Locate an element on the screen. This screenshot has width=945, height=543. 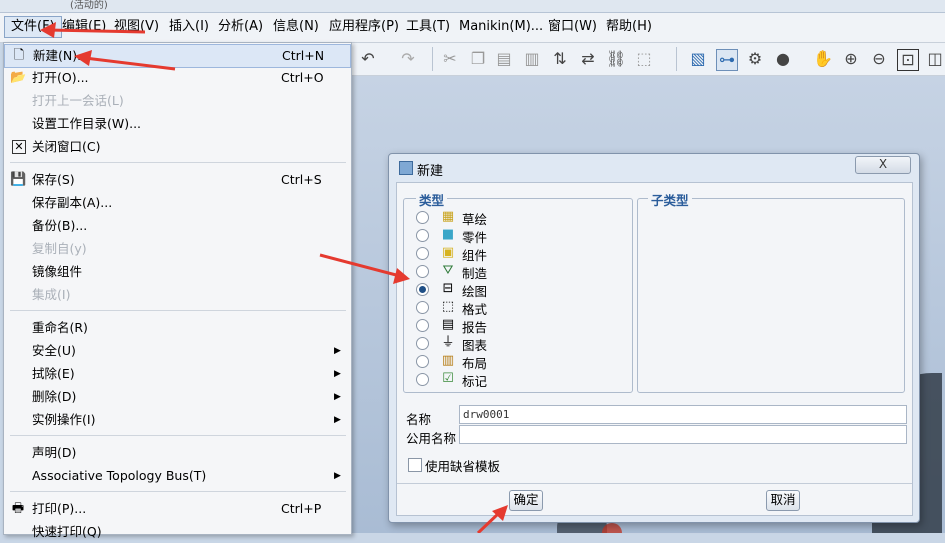
type-option-assembly: ▣ 组件 is located at coordinates (516, 254).